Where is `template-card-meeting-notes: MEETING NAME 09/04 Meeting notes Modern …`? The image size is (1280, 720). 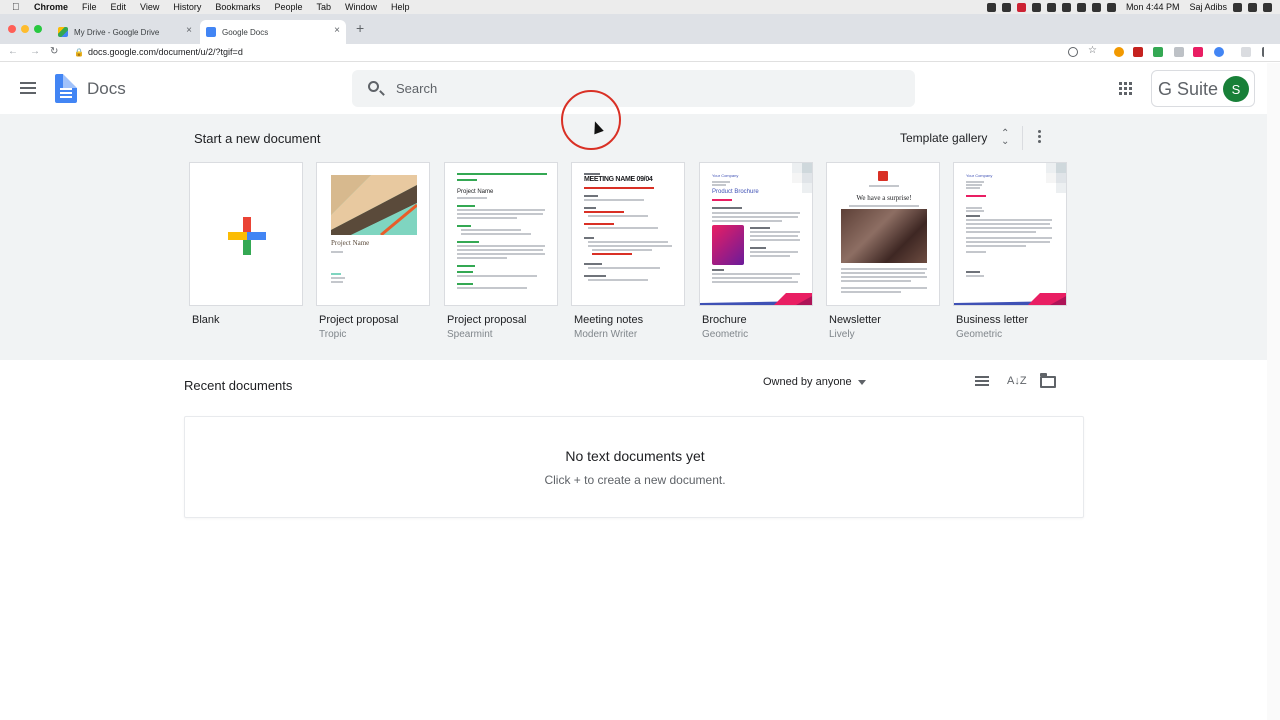
template-card-meeting-notes: MEETING NAME 09/04 Meeting notes Modern … is located at coordinates (628, 251).